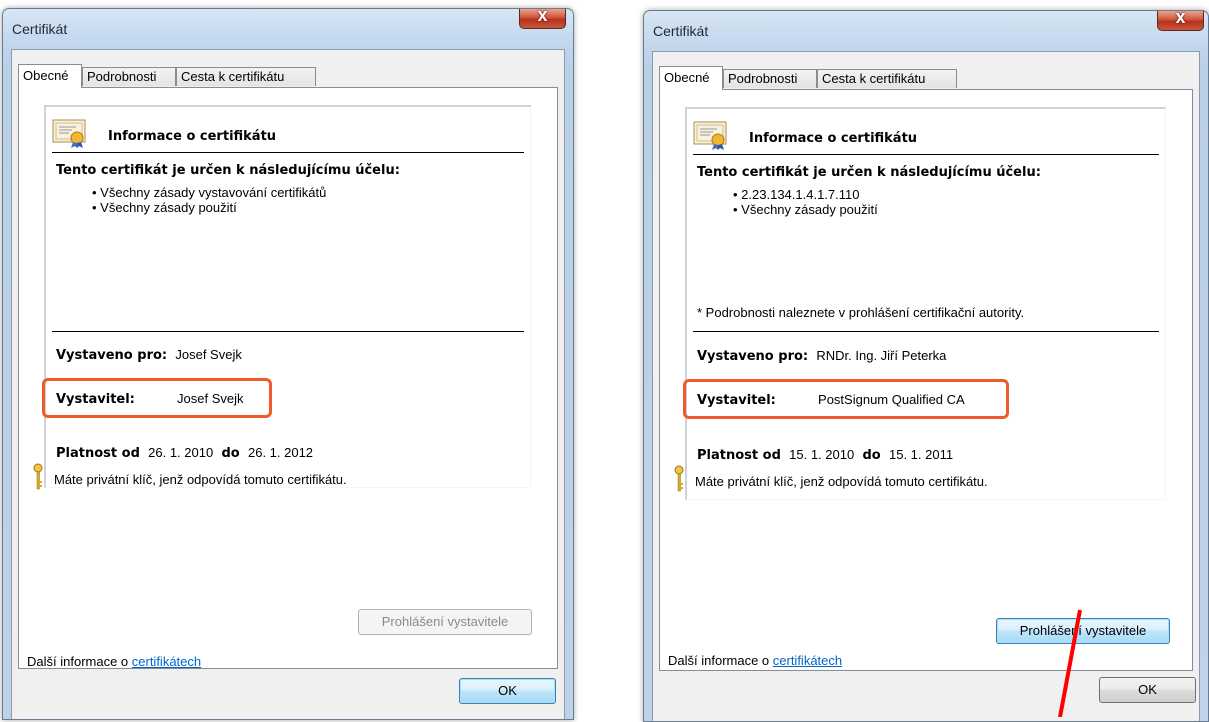 The image size is (1209, 722). Describe the element at coordinates (921, 454) in the screenshot. I see `valid-to-value: 15. 1. 2011` at that location.